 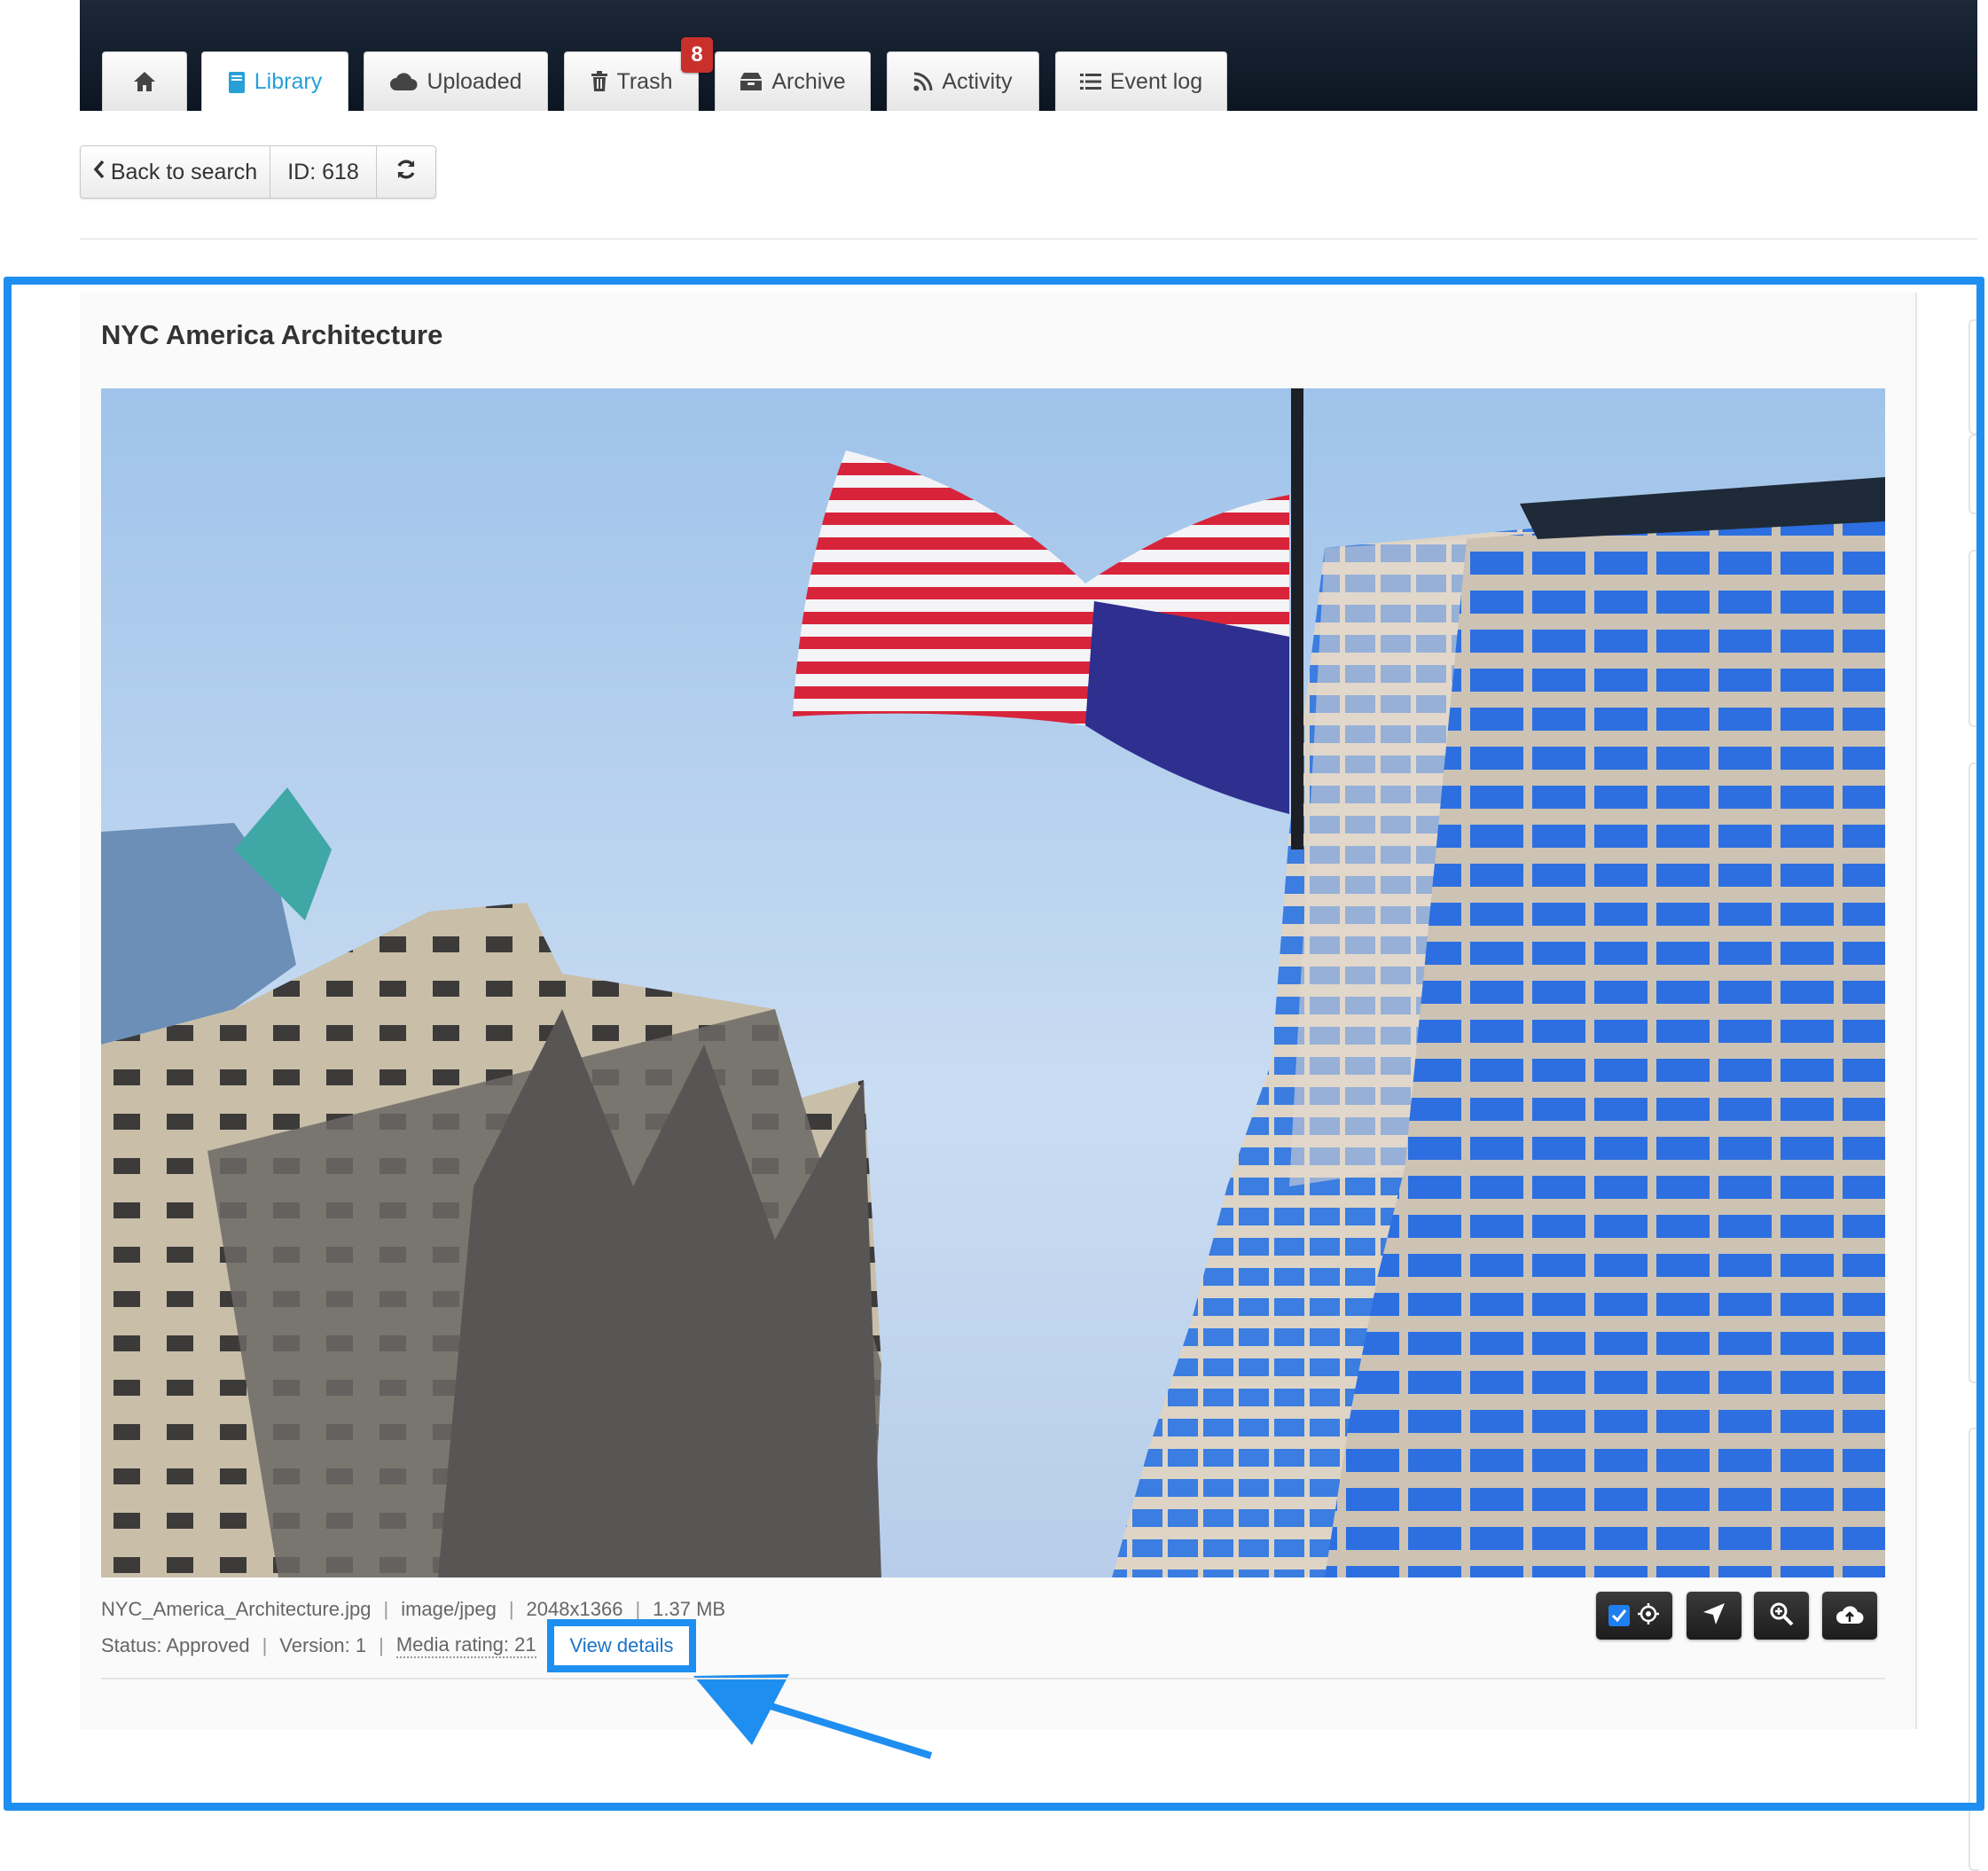 I want to click on refresh-icon, so click(x=406, y=172).